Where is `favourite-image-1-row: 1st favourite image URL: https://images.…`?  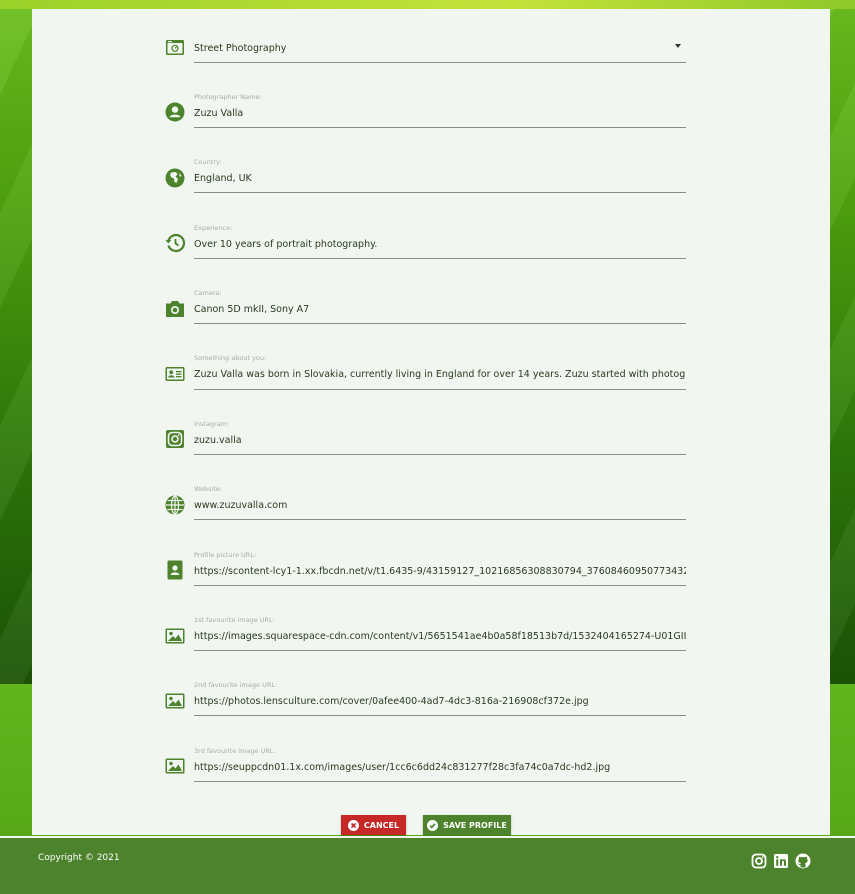 favourite-image-1-row: 1st favourite image URL: https://images.… is located at coordinates (425, 632).